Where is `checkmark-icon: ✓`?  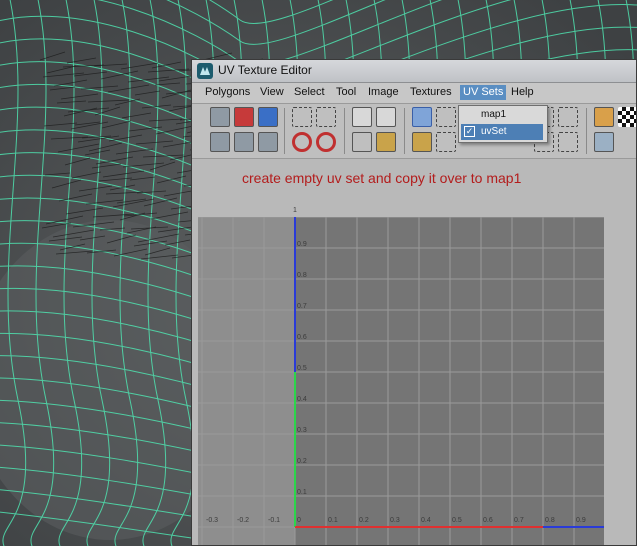 checkmark-icon: ✓ is located at coordinates (469, 131).